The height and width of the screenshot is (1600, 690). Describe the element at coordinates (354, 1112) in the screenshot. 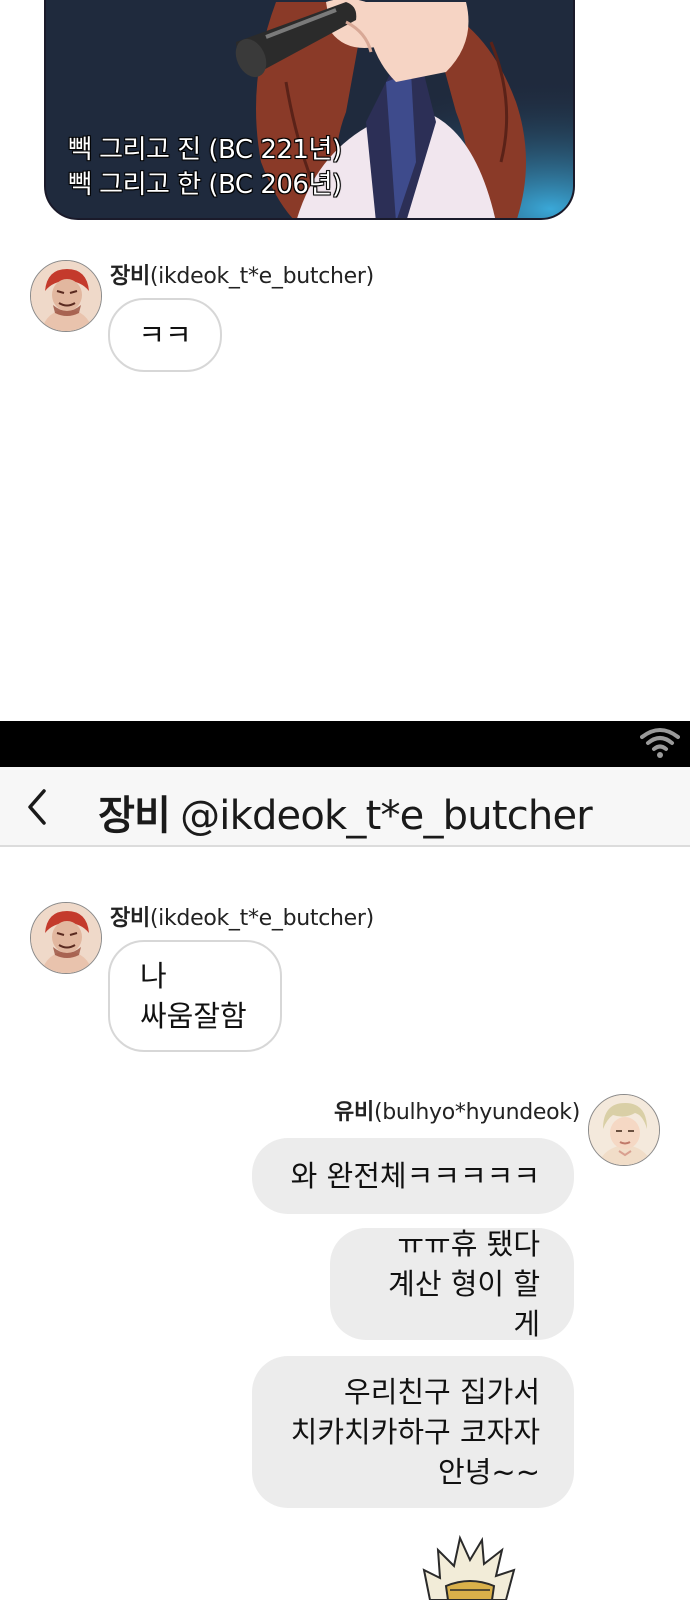

I see `sender-name: 유비` at that location.